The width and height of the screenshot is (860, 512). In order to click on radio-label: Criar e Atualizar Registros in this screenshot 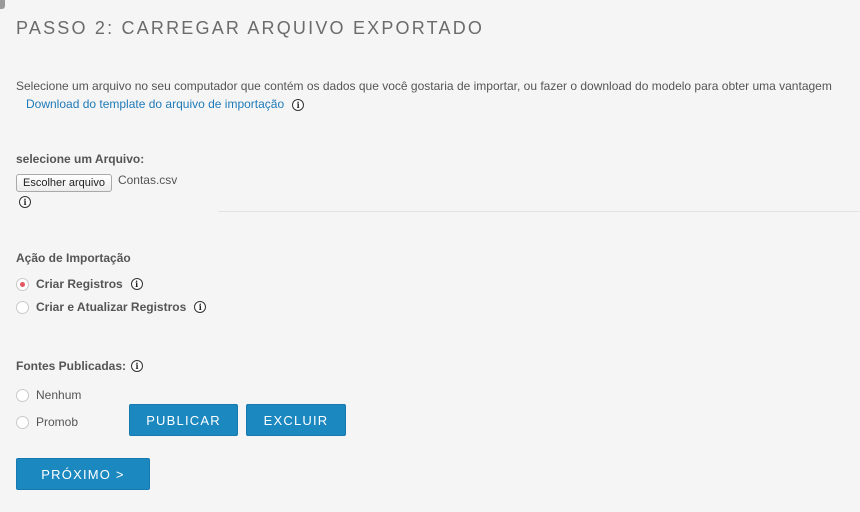, I will do `click(111, 307)`.